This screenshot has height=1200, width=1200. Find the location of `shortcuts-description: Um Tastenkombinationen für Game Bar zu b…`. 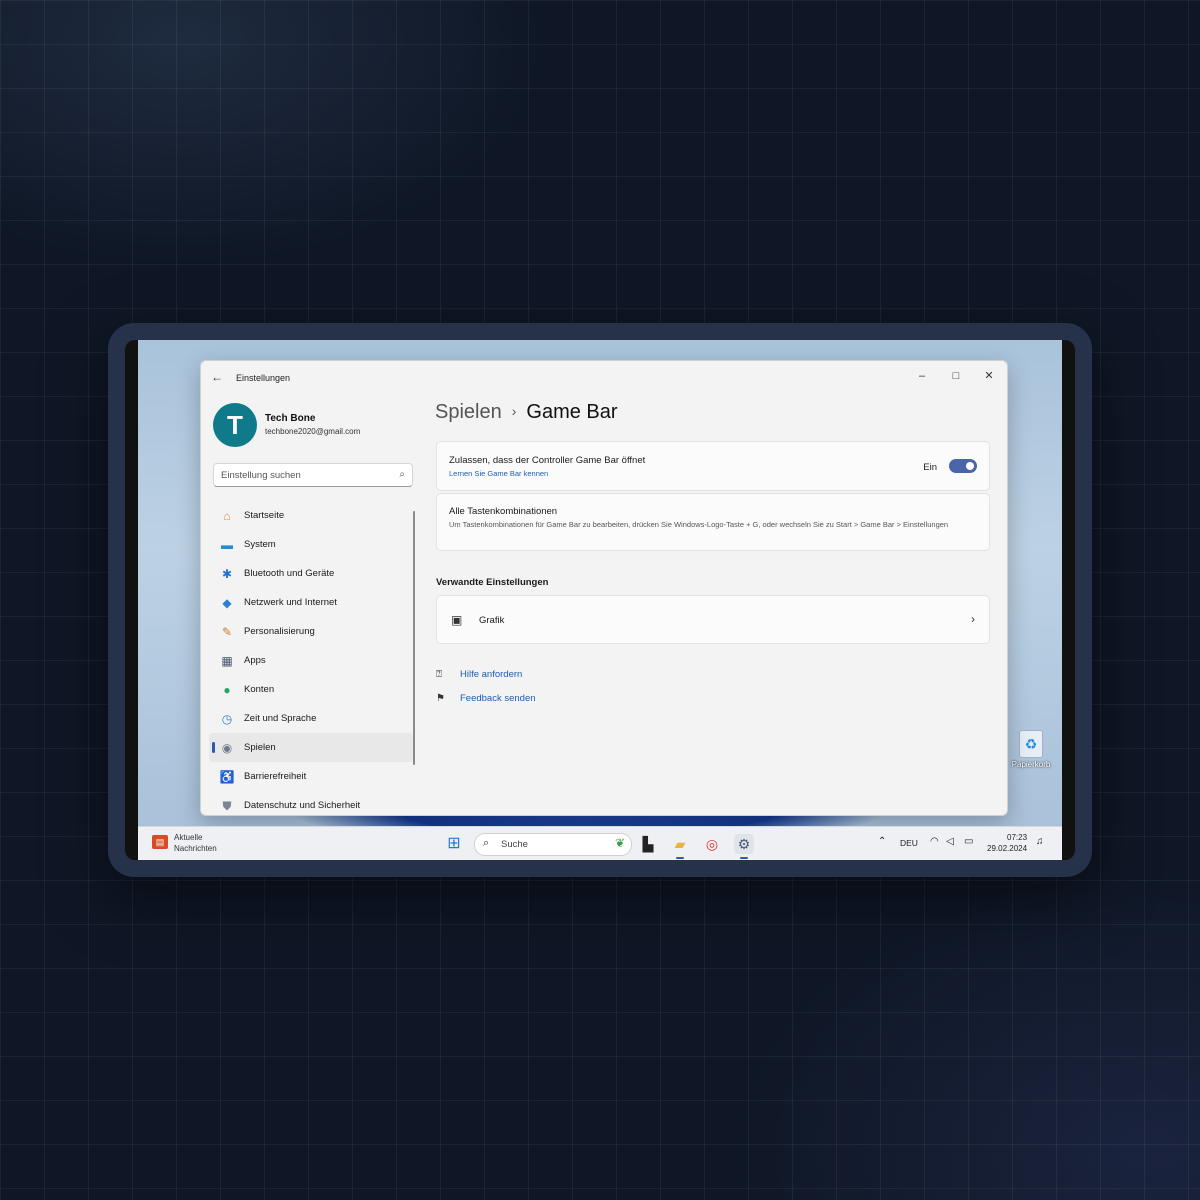

shortcuts-description: Um Tastenkombinationen für Game Bar zu b… is located at coordinates (699, 524).